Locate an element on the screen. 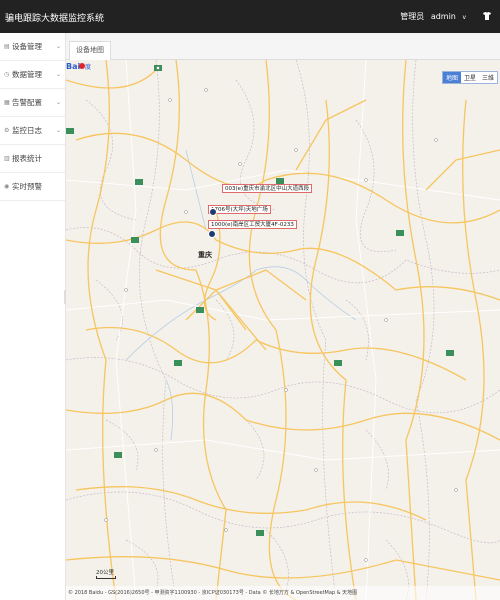  signal-icon: ◉ is located at coordinates (7, 186).